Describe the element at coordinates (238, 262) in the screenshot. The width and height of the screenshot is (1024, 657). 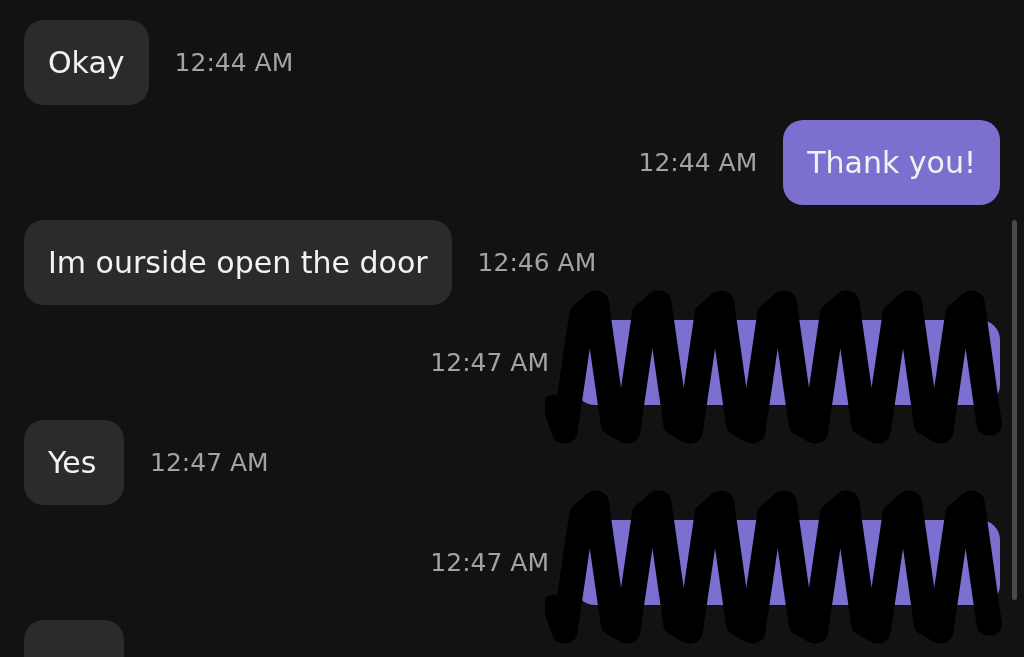
I see `received-message-bubble: Im ourside open the door` at that location.